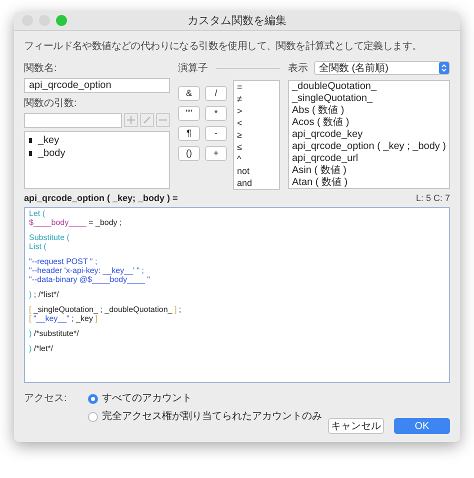 The image size is (474, 478). I want to click on ok-button: OK, so click(422, 426).